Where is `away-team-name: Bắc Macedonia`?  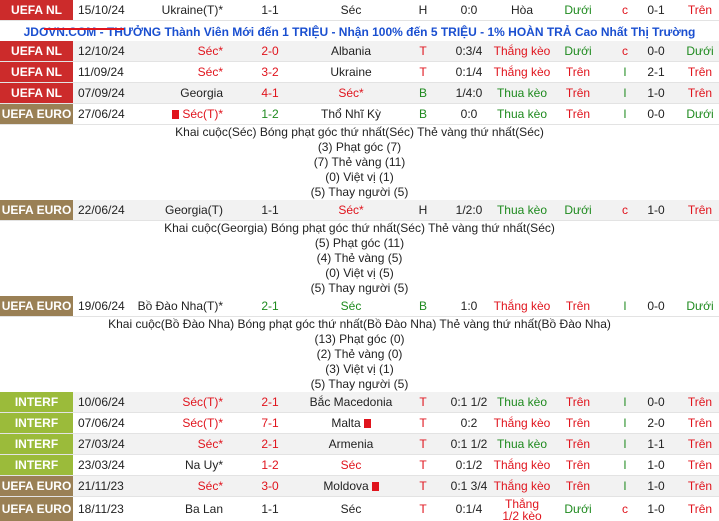 away-team-name: Bắc Macedonia is located at coordinates (351, 402).